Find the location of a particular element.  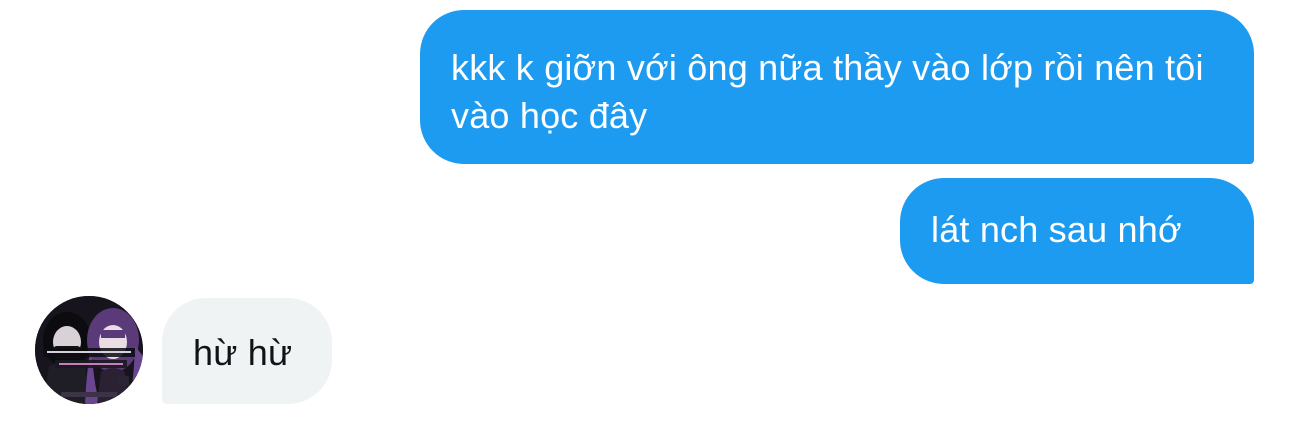

outgoing-message-bubble: lát nch sau nhớ is located at coordinates (1077, 231).